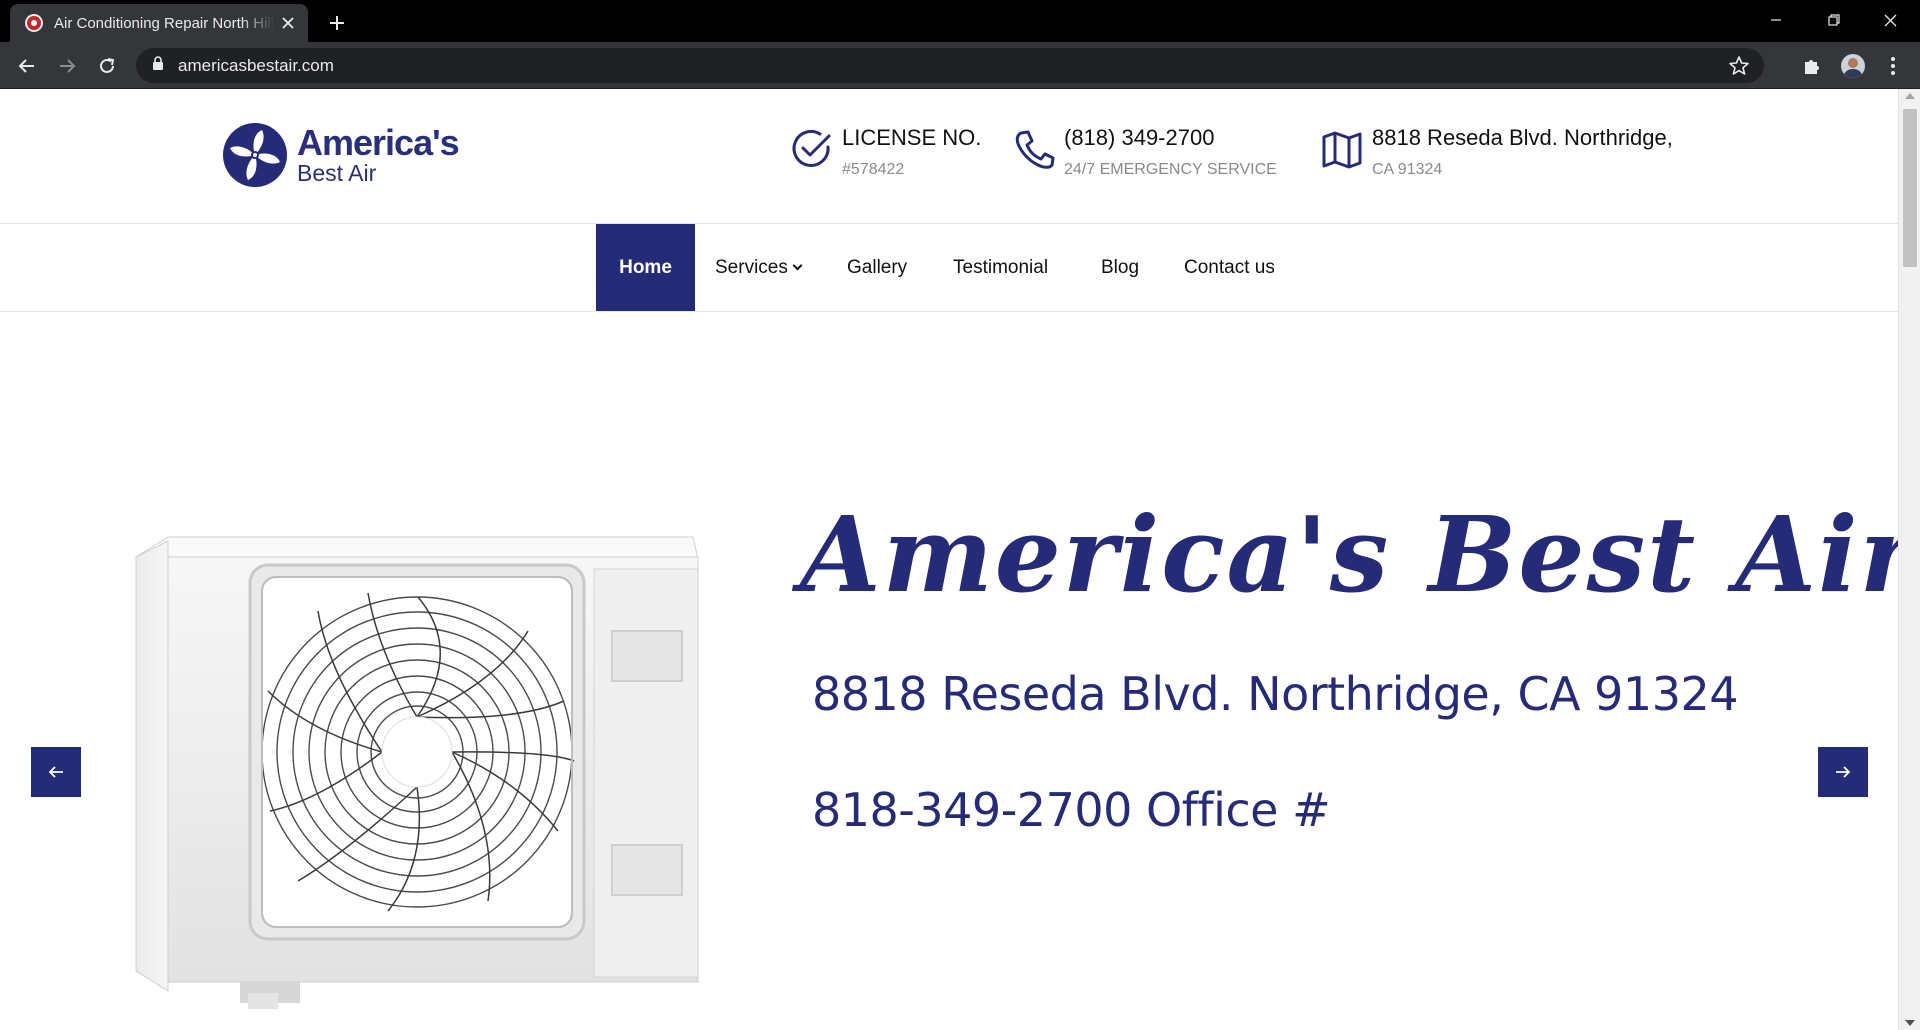 The image size is (1920, 1030). I want to click on nav-item-label: Contact us, so click(1229, 267).